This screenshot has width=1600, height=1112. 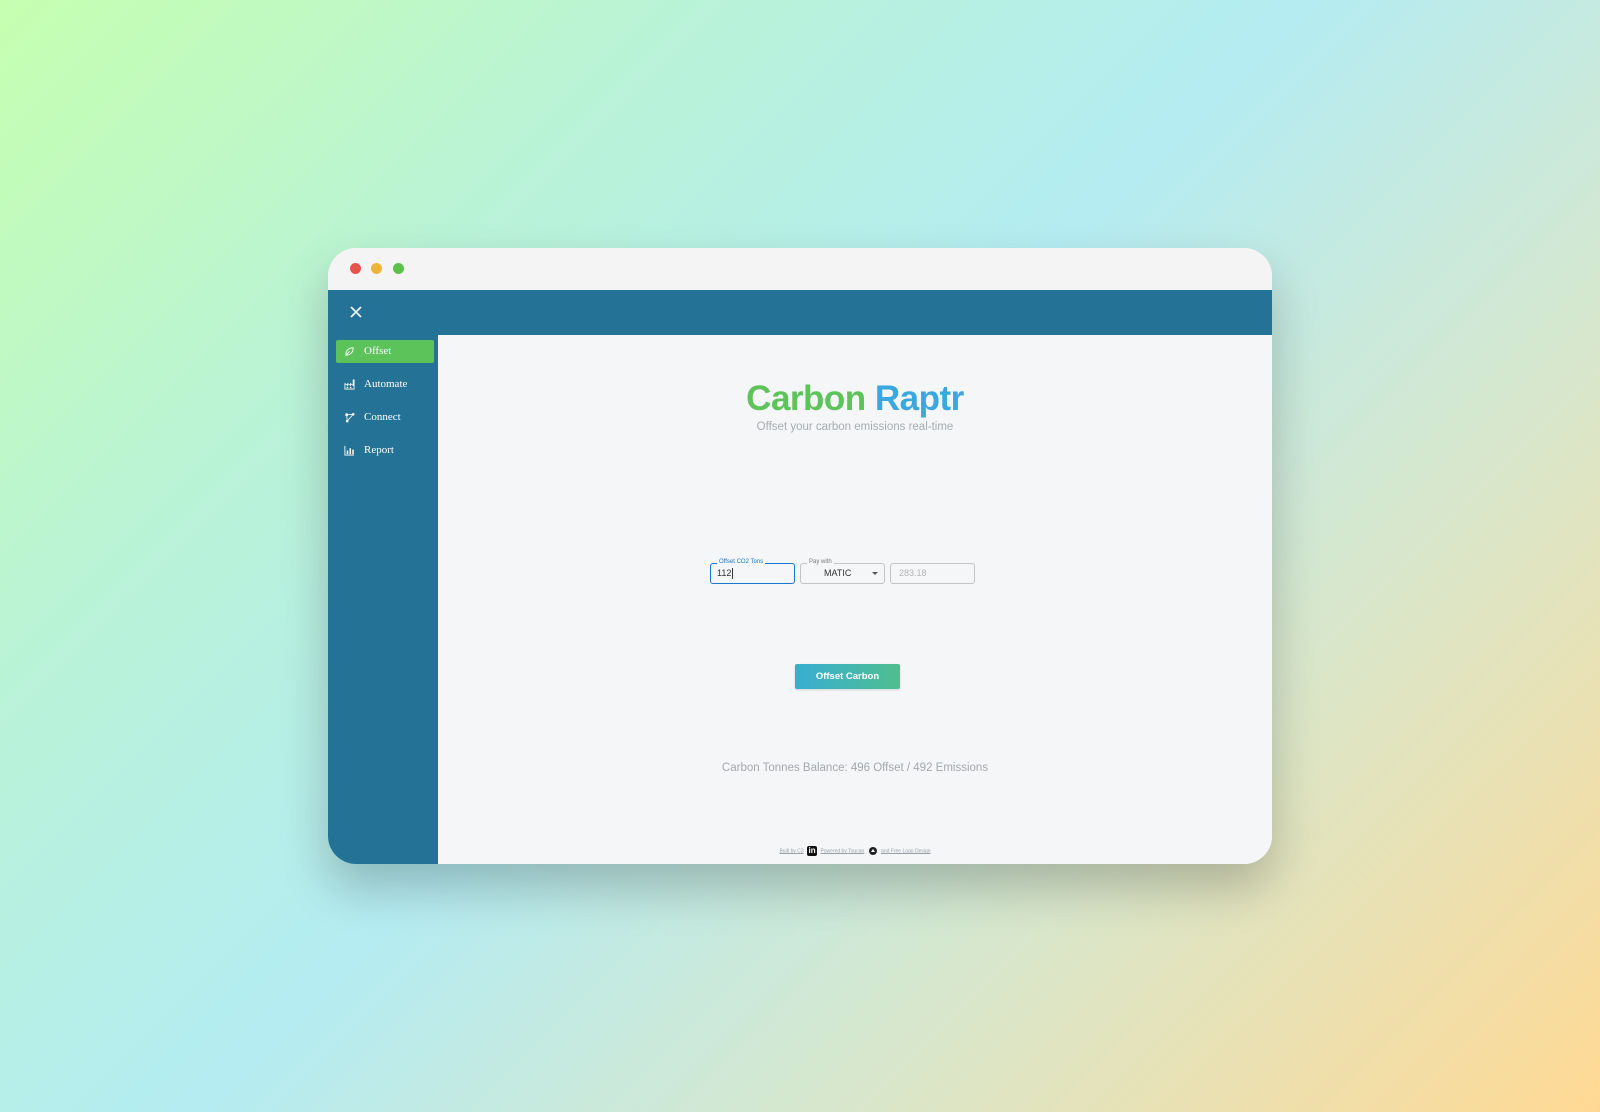 What do you see at coordinates (378, 351) in the screenshot?
I see `sidebar-item-label: Offset` at bounding box center [378, 351].